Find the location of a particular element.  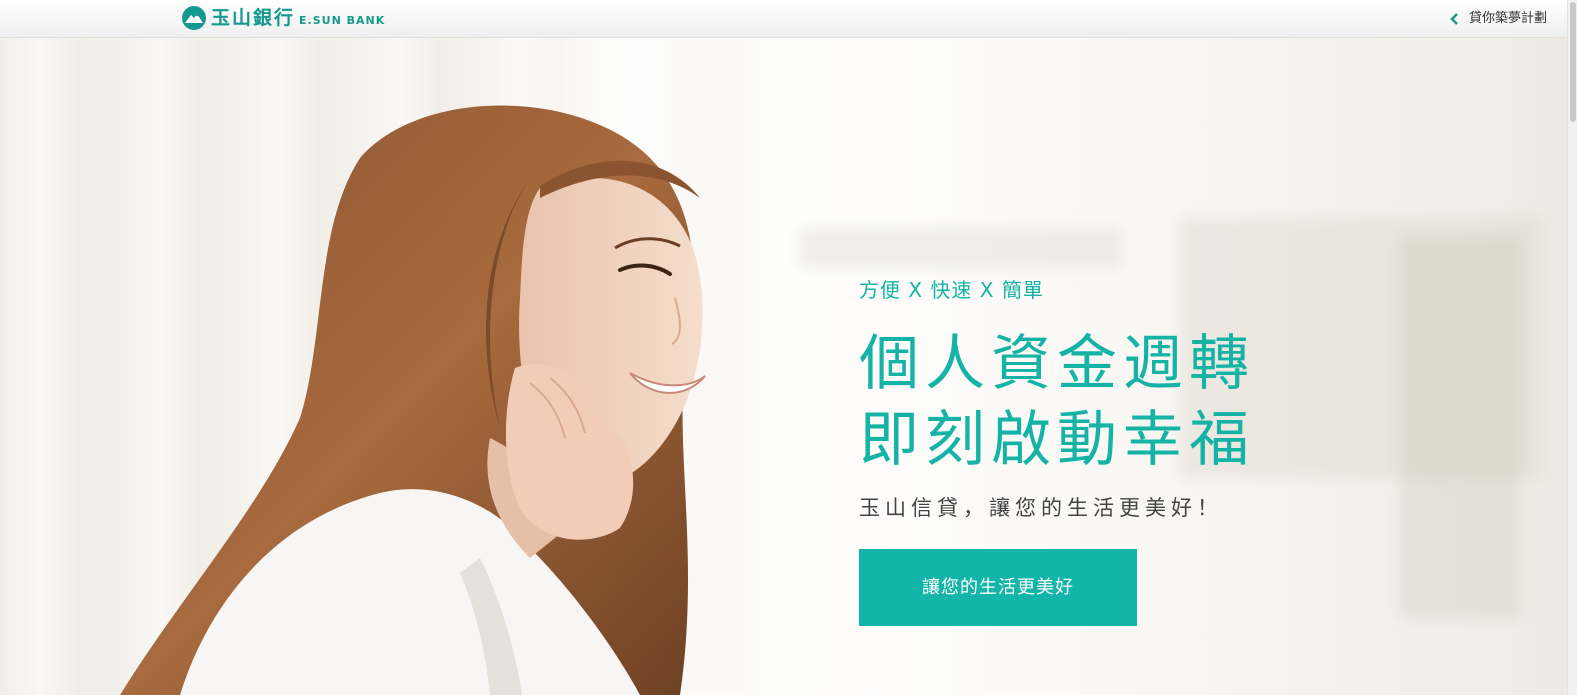

logo-text-chinese: 玉山銀行 is located at coordinates (253, 18).